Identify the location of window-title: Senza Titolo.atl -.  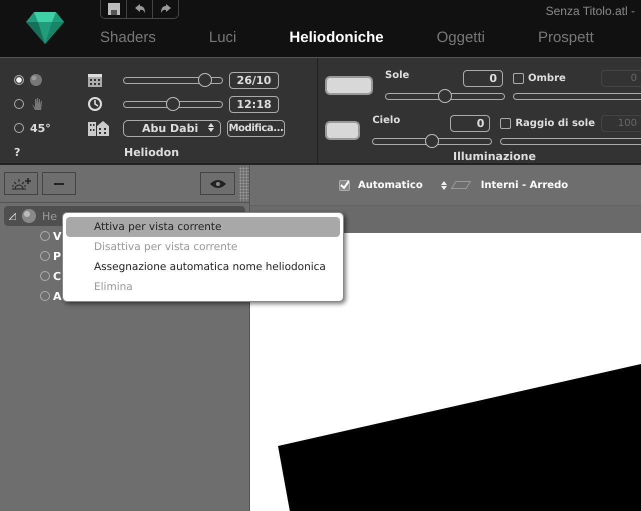
(590, 11).